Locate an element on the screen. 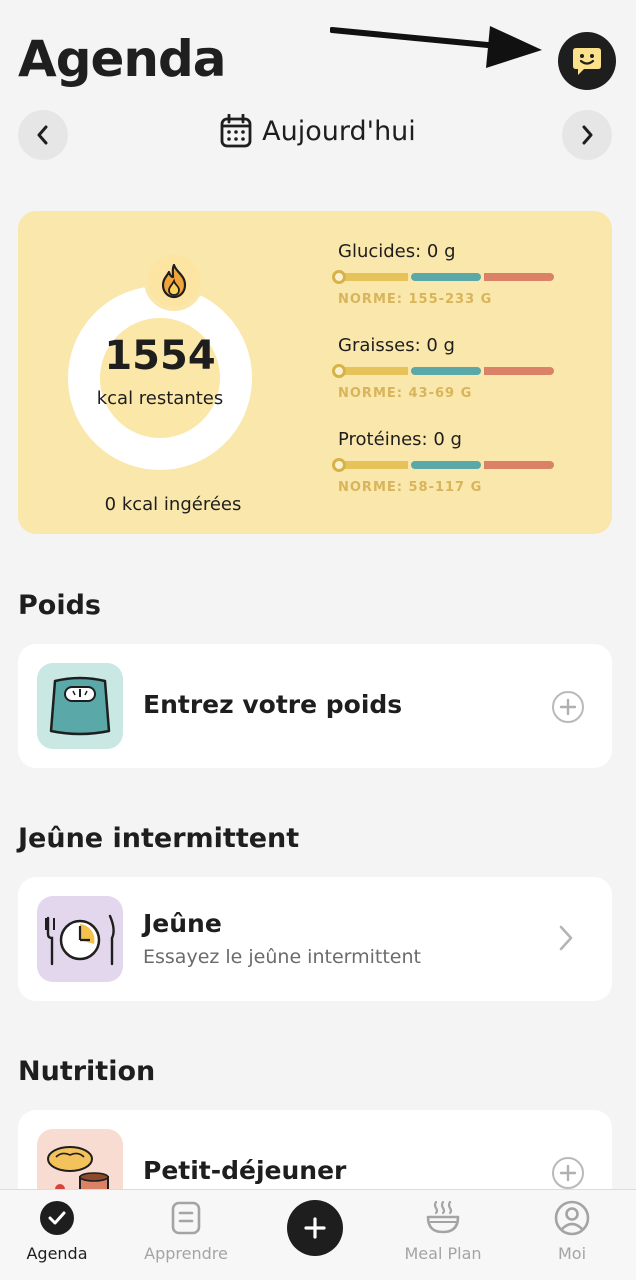  tab-label: Moi is located at coordinates (572, 1253).